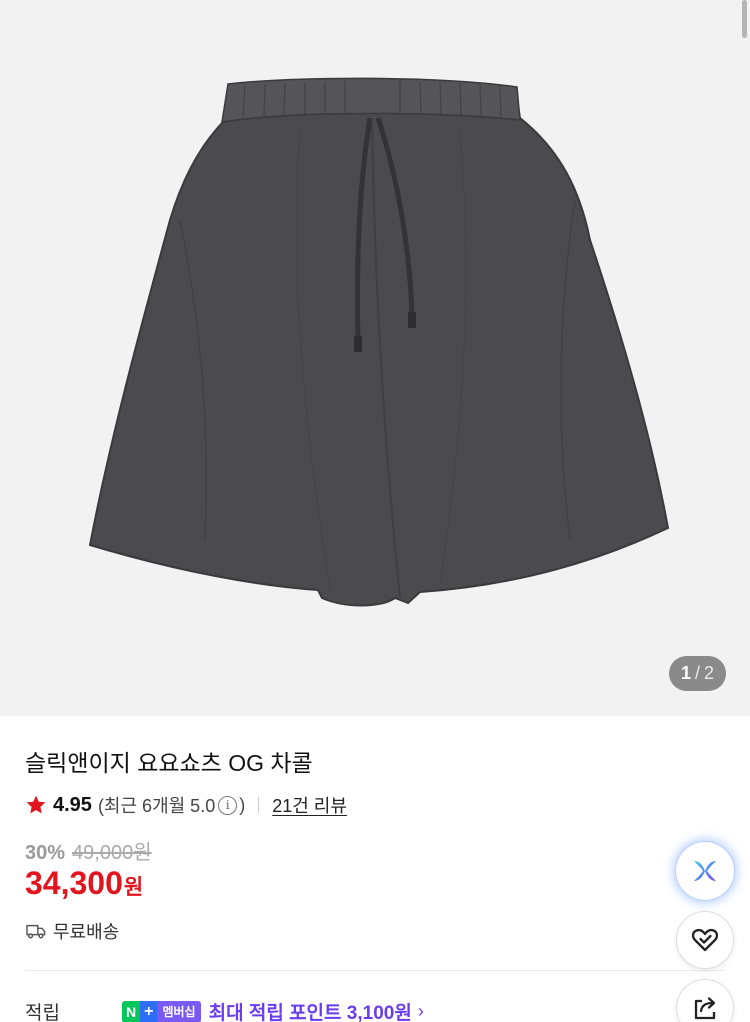 The image size is (750, 1022). I want to click on points-label: 적립, so click(42, 1012).